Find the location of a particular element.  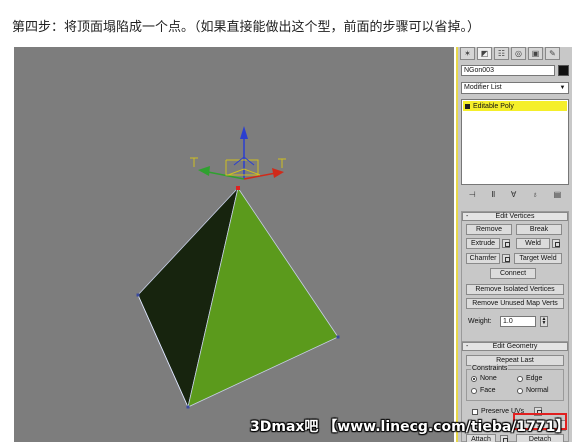

vertex-left is located at coordinates (138, 295).